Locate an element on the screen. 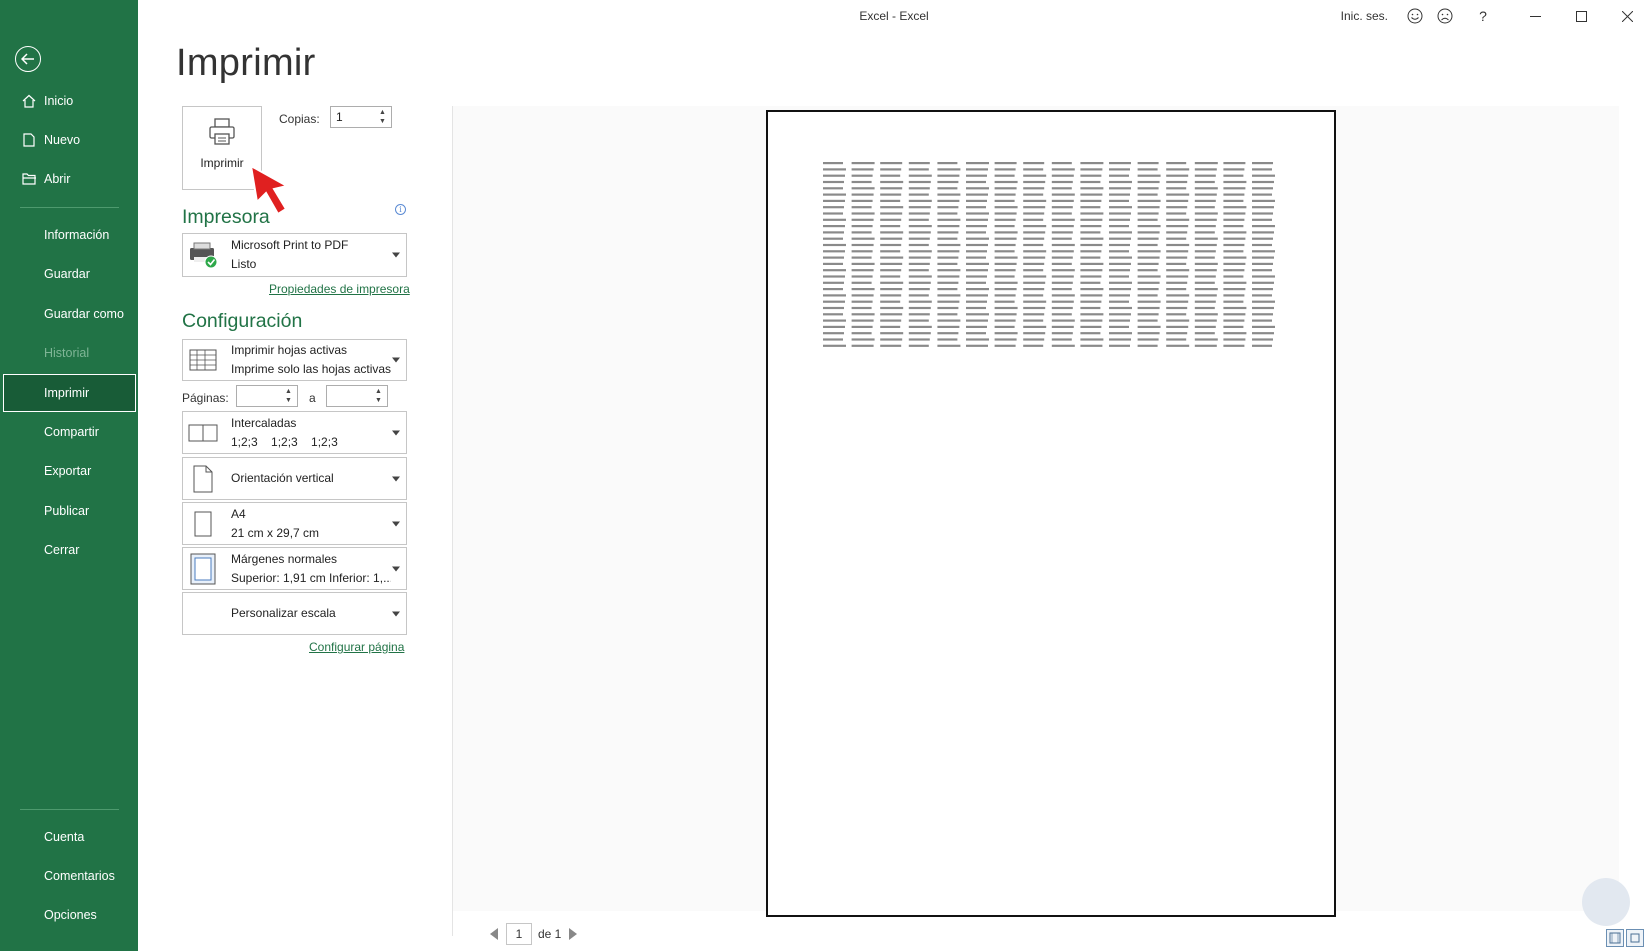  sidebar-item-opciones: Opciones is located at coordinates (69, 915).